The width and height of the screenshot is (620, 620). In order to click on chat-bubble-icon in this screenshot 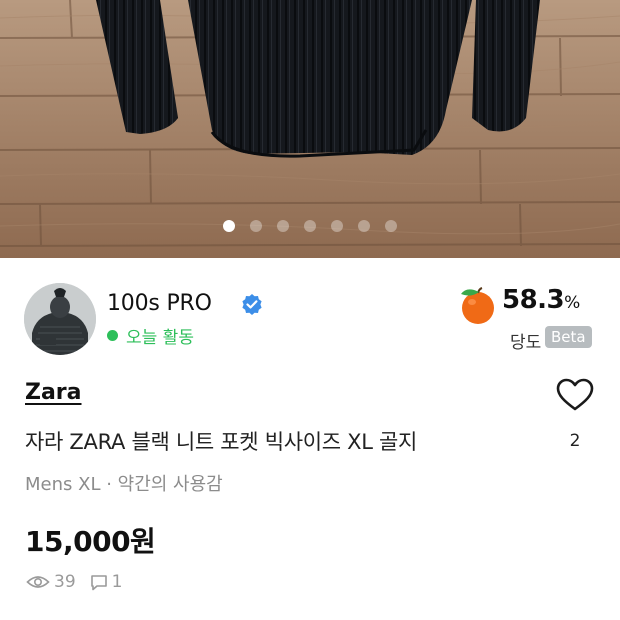, I will do `click(98, 582)`.